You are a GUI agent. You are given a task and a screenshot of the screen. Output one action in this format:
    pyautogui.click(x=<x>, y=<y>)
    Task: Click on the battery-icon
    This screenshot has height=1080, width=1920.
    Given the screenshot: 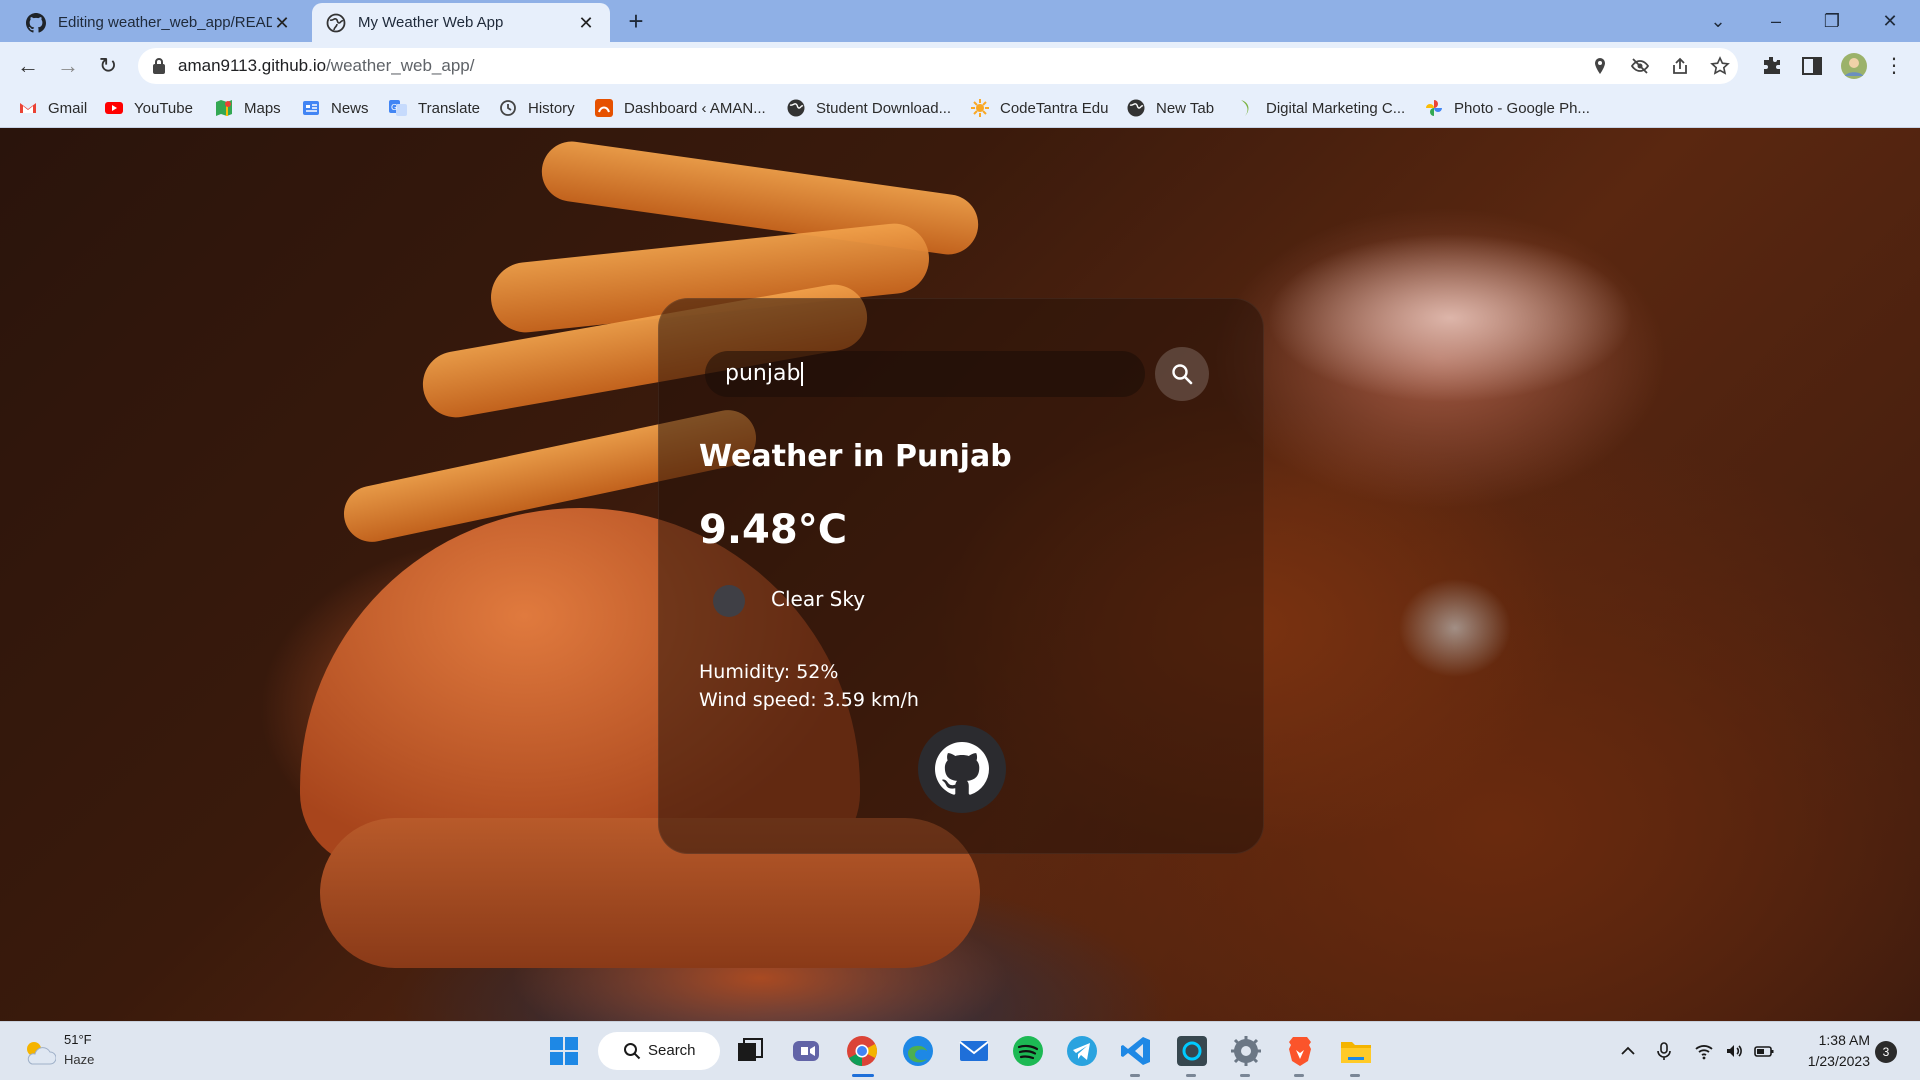 What is the action you would take?
    pyautogui.click(x=1764, y=1051)
    